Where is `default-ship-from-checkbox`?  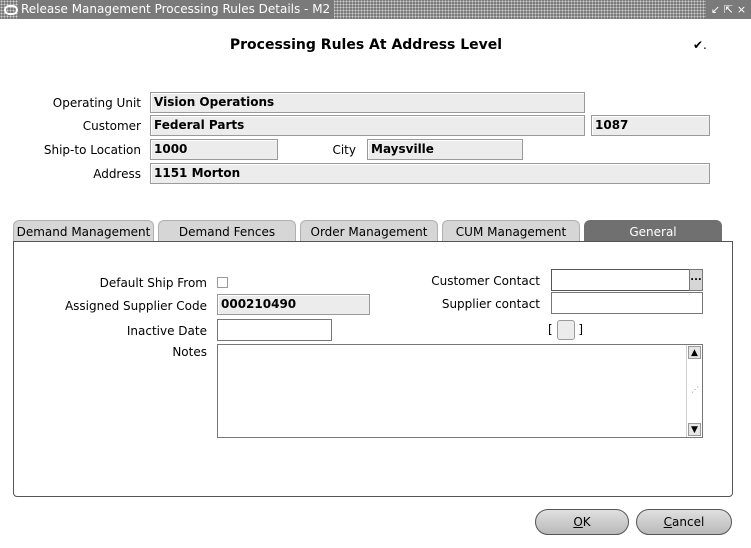
default-ship-from-checkbox is located at coordinates (222, 282).